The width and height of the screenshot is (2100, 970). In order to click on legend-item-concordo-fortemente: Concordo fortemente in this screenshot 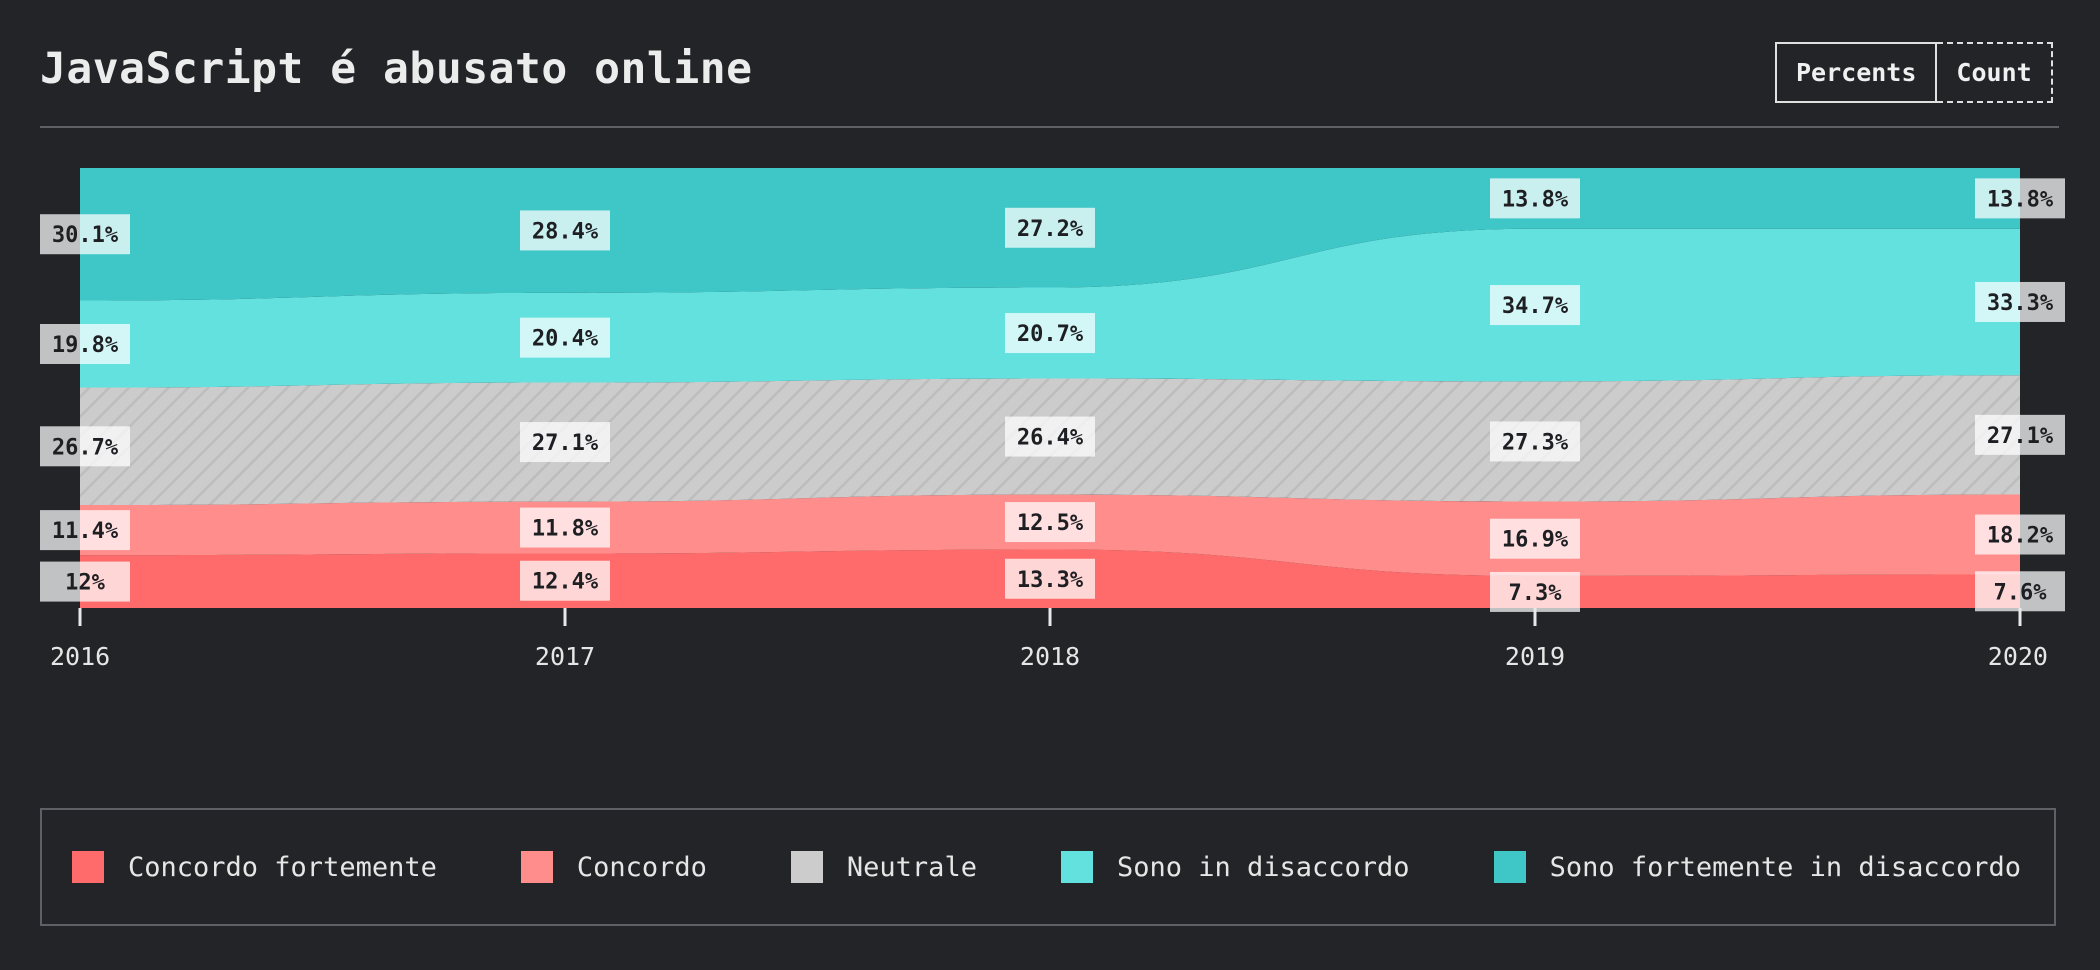, I will do `click(254, 867)`.